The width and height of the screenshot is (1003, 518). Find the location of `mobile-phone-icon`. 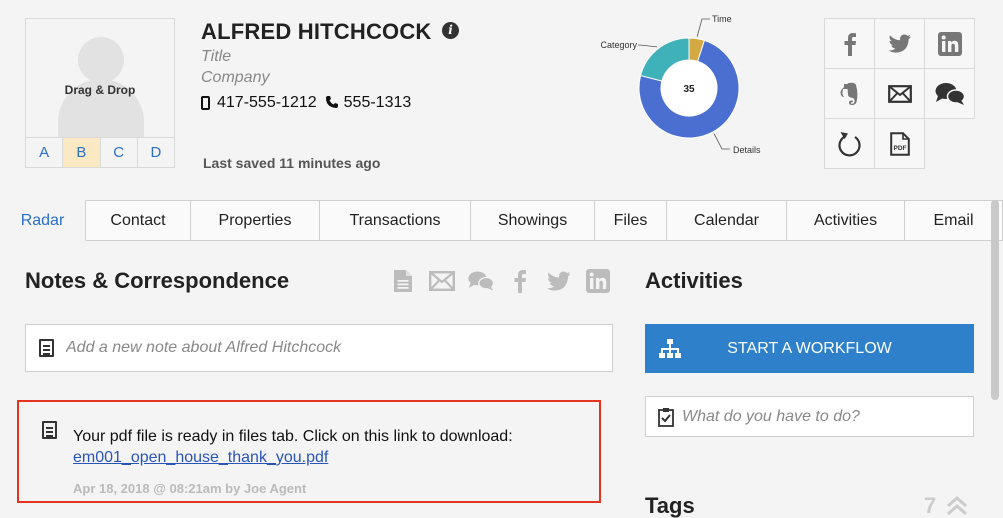

mobile-phone-icon is located at coordinates (205, 103).